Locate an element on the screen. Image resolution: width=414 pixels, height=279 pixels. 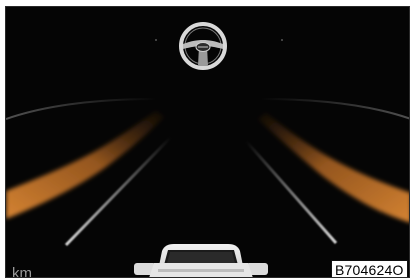
road-edge-left is located at coordinates (81, 109).